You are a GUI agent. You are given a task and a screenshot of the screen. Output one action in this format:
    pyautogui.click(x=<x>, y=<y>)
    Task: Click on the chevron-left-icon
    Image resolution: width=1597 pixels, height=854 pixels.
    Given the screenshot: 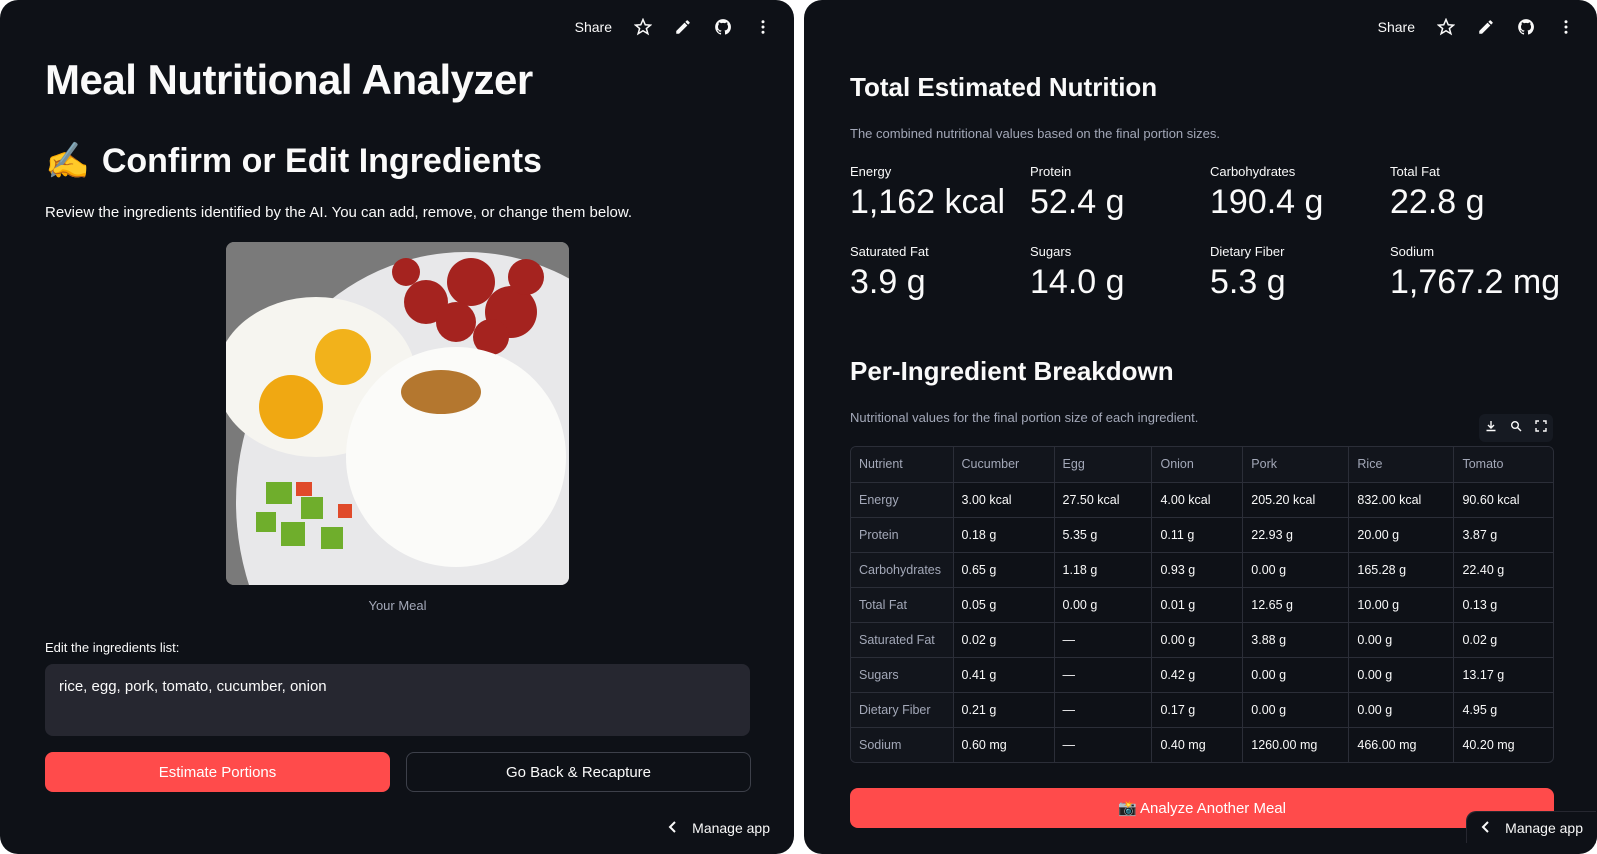 What is the action you would take?
    pyautogui.click(x=673, y=828)
    